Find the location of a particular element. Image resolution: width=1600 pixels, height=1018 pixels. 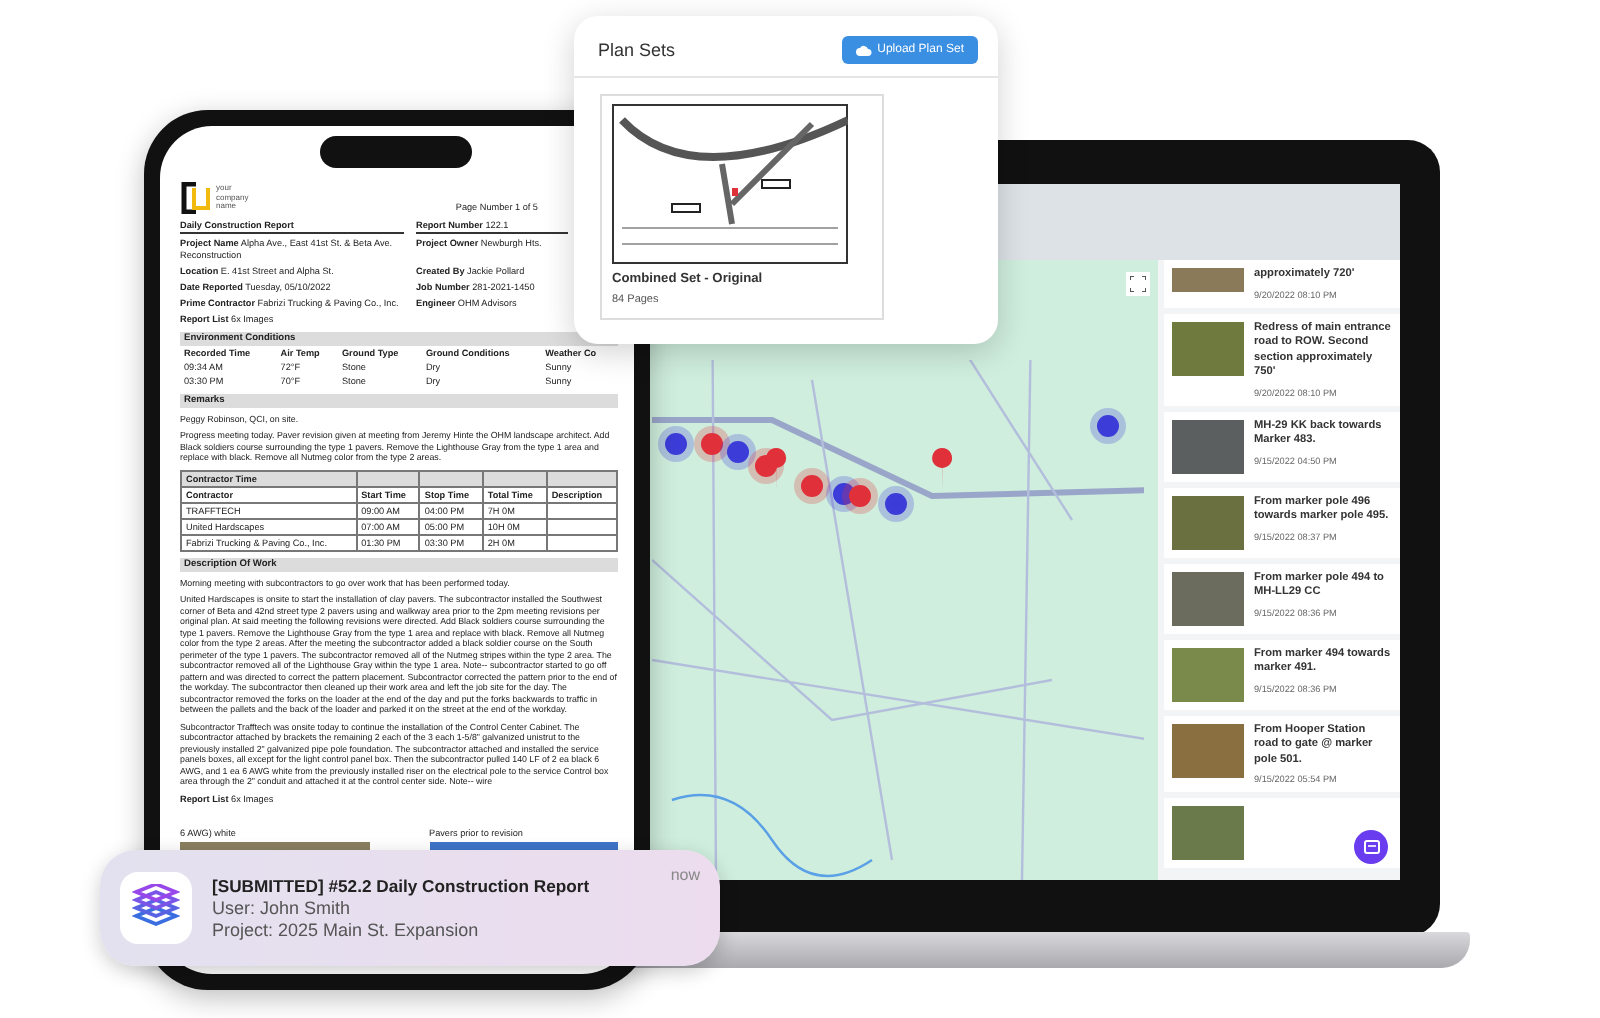

cloud-upload-icon is located at coordinates (863, 50).